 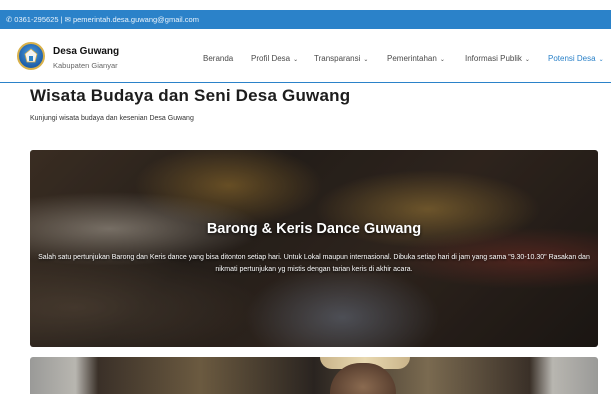 What do you see at coordinates (493, 58) in the screenshot?
I see `nav-item-label: Informasi Publik` at bounding box center [493, 58].